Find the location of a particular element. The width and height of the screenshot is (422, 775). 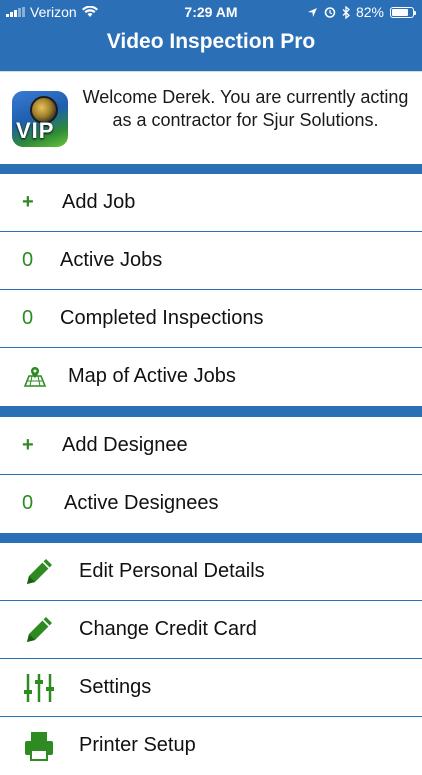

add-job-row: + Add Job is located at coordinates (211, 203).